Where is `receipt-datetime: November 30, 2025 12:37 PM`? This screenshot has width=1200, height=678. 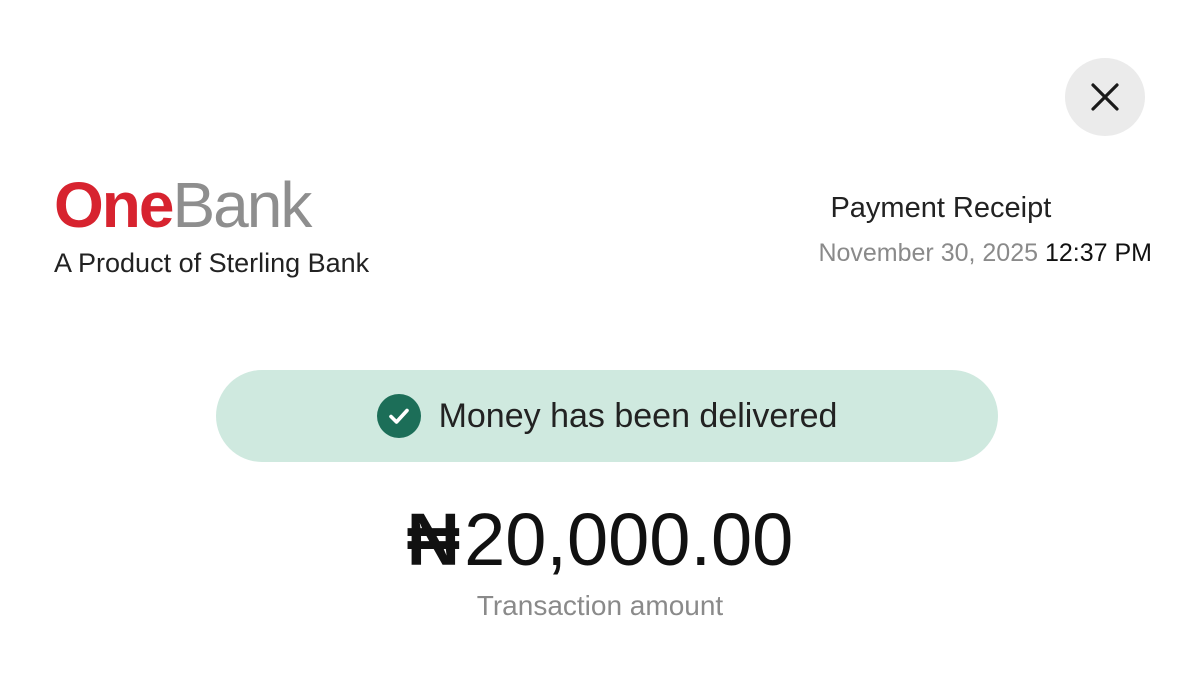
receipt-datetime: November 30, 2025 12:37 PM is located at coordinates (985, 253).